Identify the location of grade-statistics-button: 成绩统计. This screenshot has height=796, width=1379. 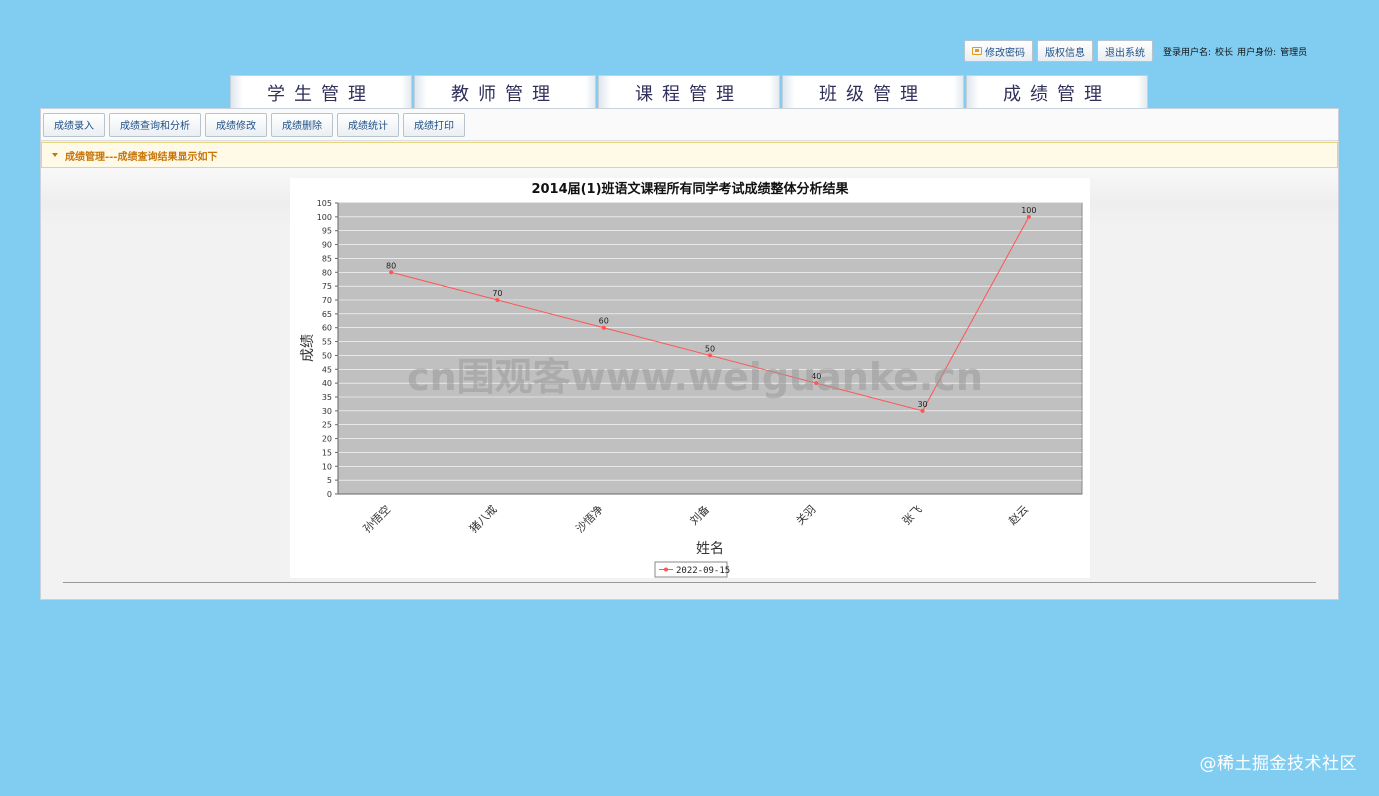
(368, 124).